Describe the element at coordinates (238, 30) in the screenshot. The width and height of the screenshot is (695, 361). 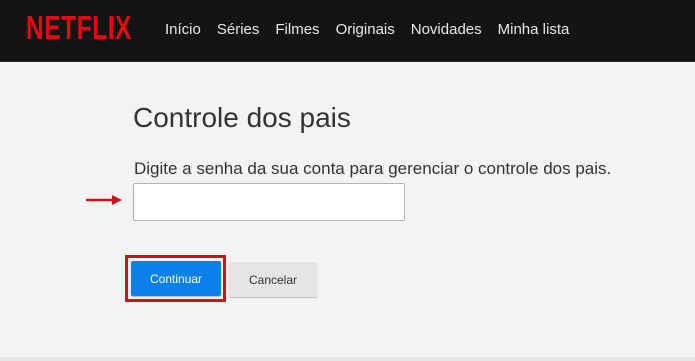
I see `nav-item-series: Séries` at that location.